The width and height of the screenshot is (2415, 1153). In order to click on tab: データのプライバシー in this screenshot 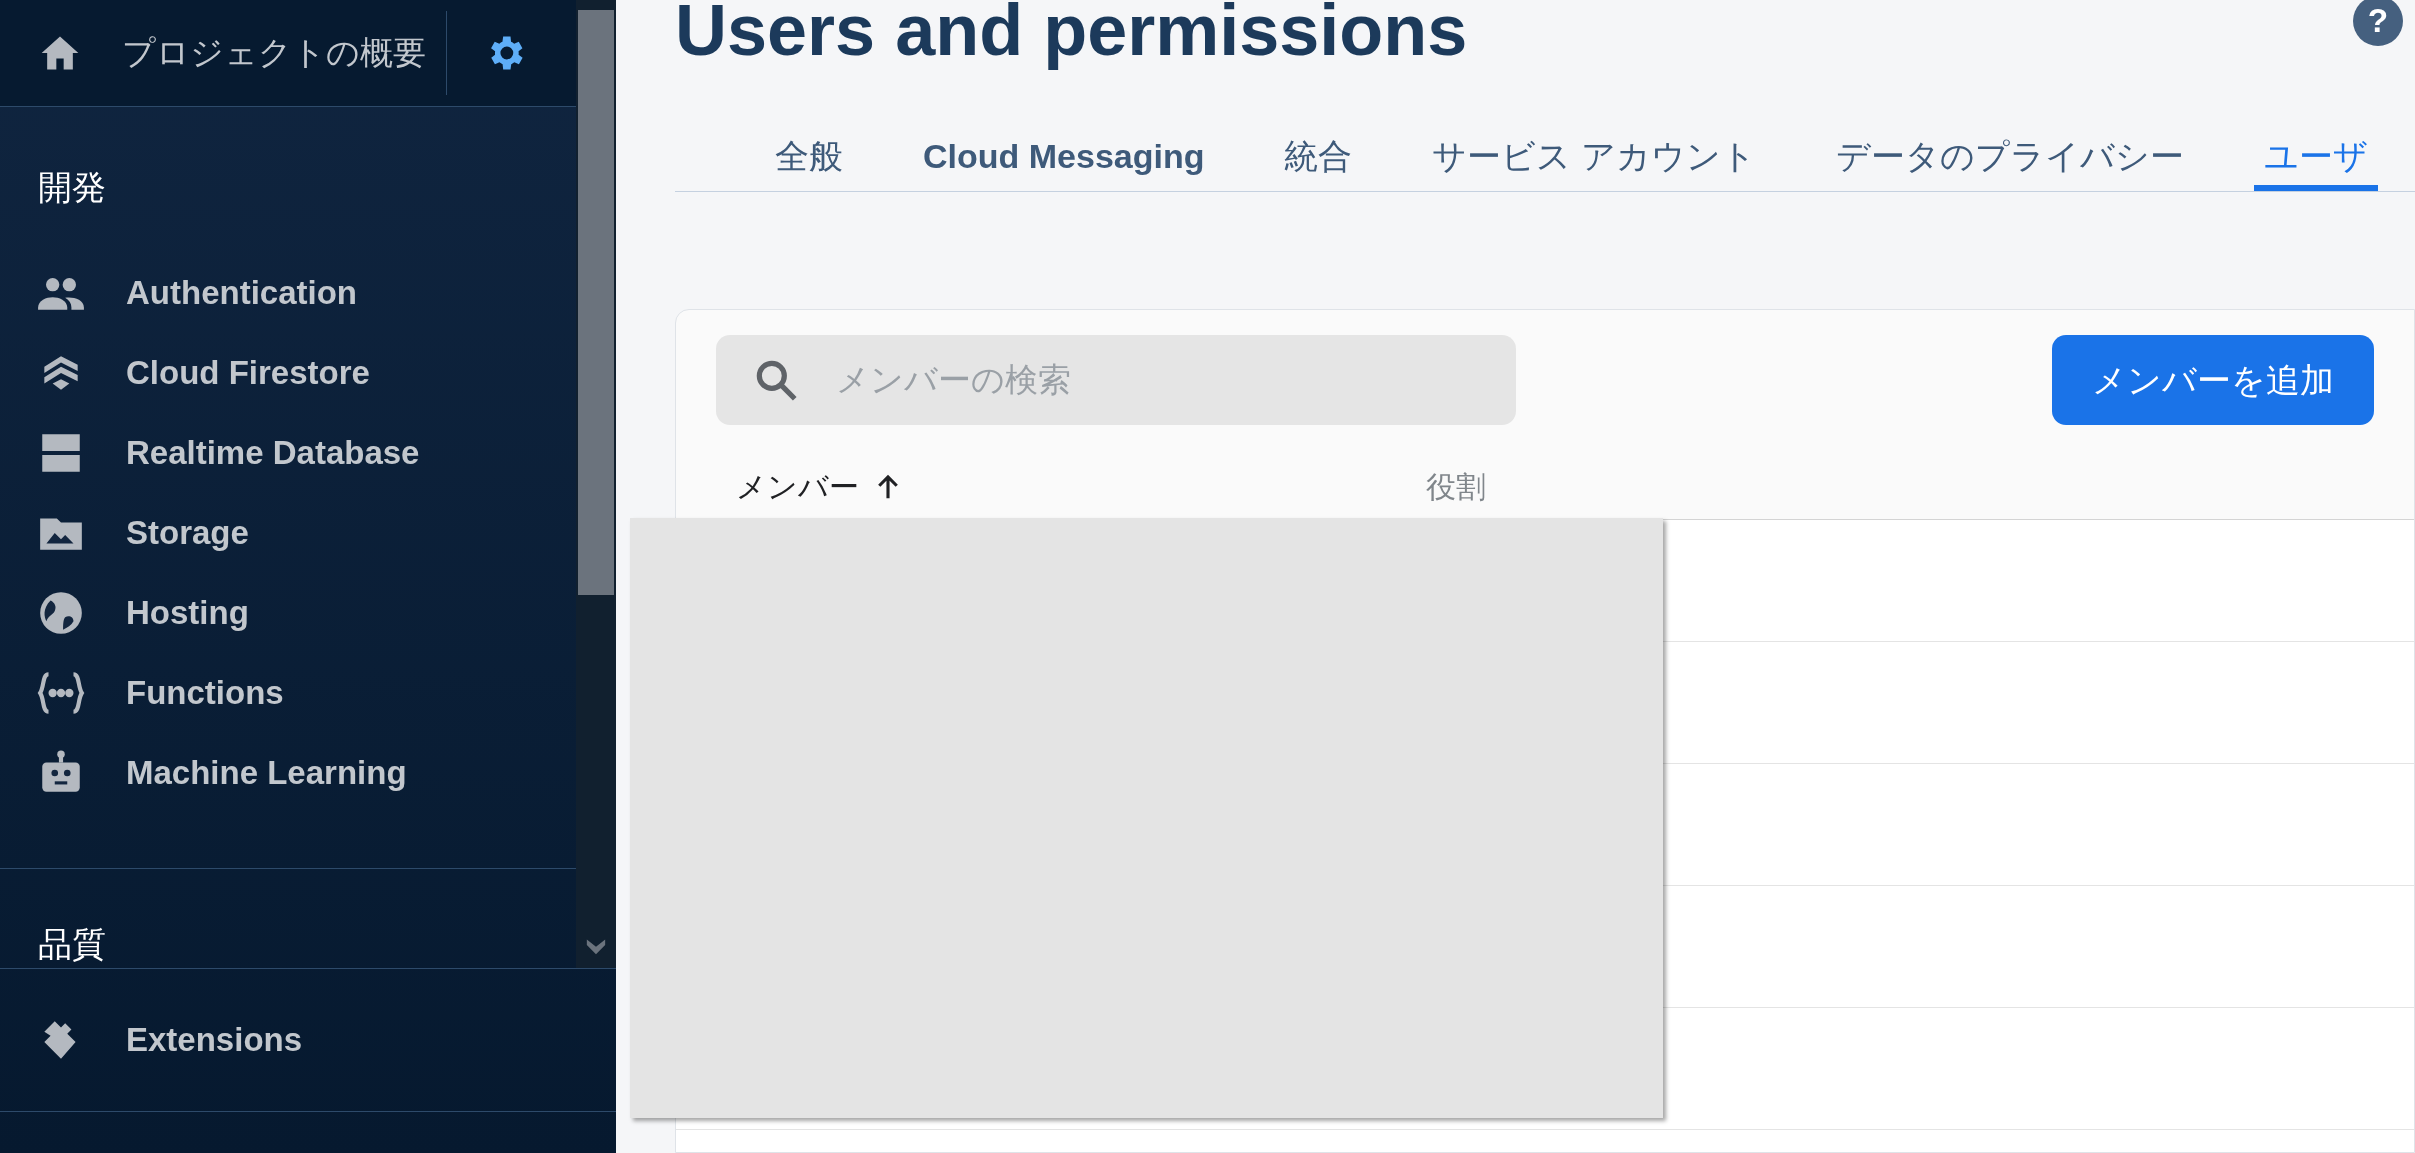, I will do `click(2009, 161)`.